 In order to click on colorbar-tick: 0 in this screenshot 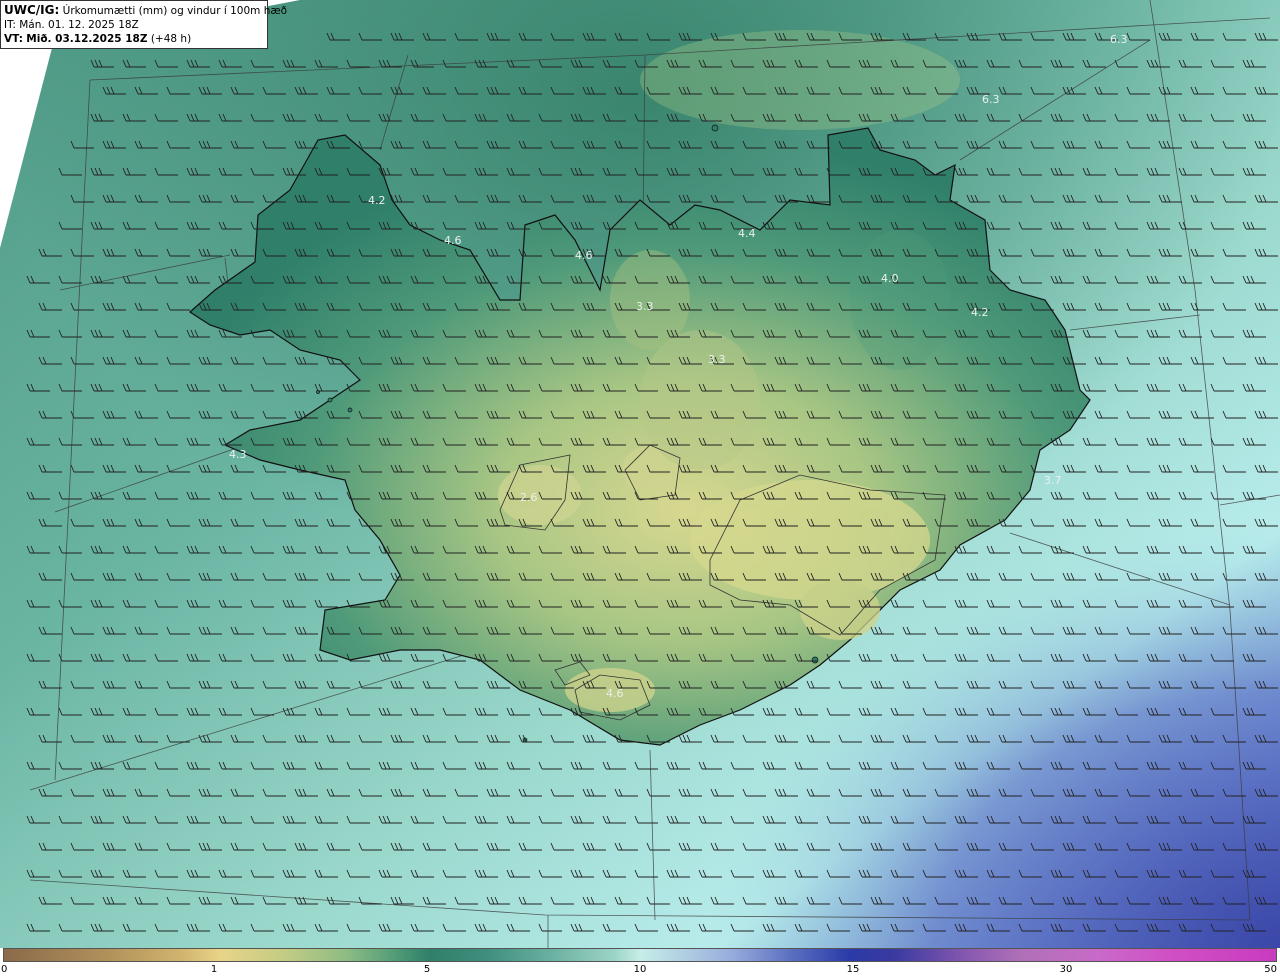, I will do `click(4, 969)`.